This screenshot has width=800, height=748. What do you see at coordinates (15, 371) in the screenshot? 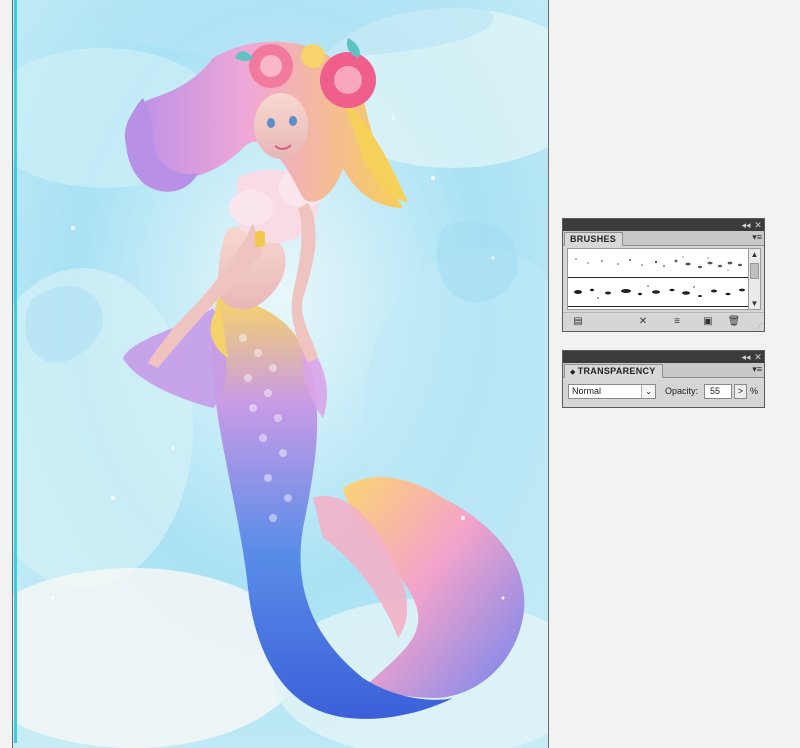
I see `artboard-selection-edge` at bounding box center [15, 371].